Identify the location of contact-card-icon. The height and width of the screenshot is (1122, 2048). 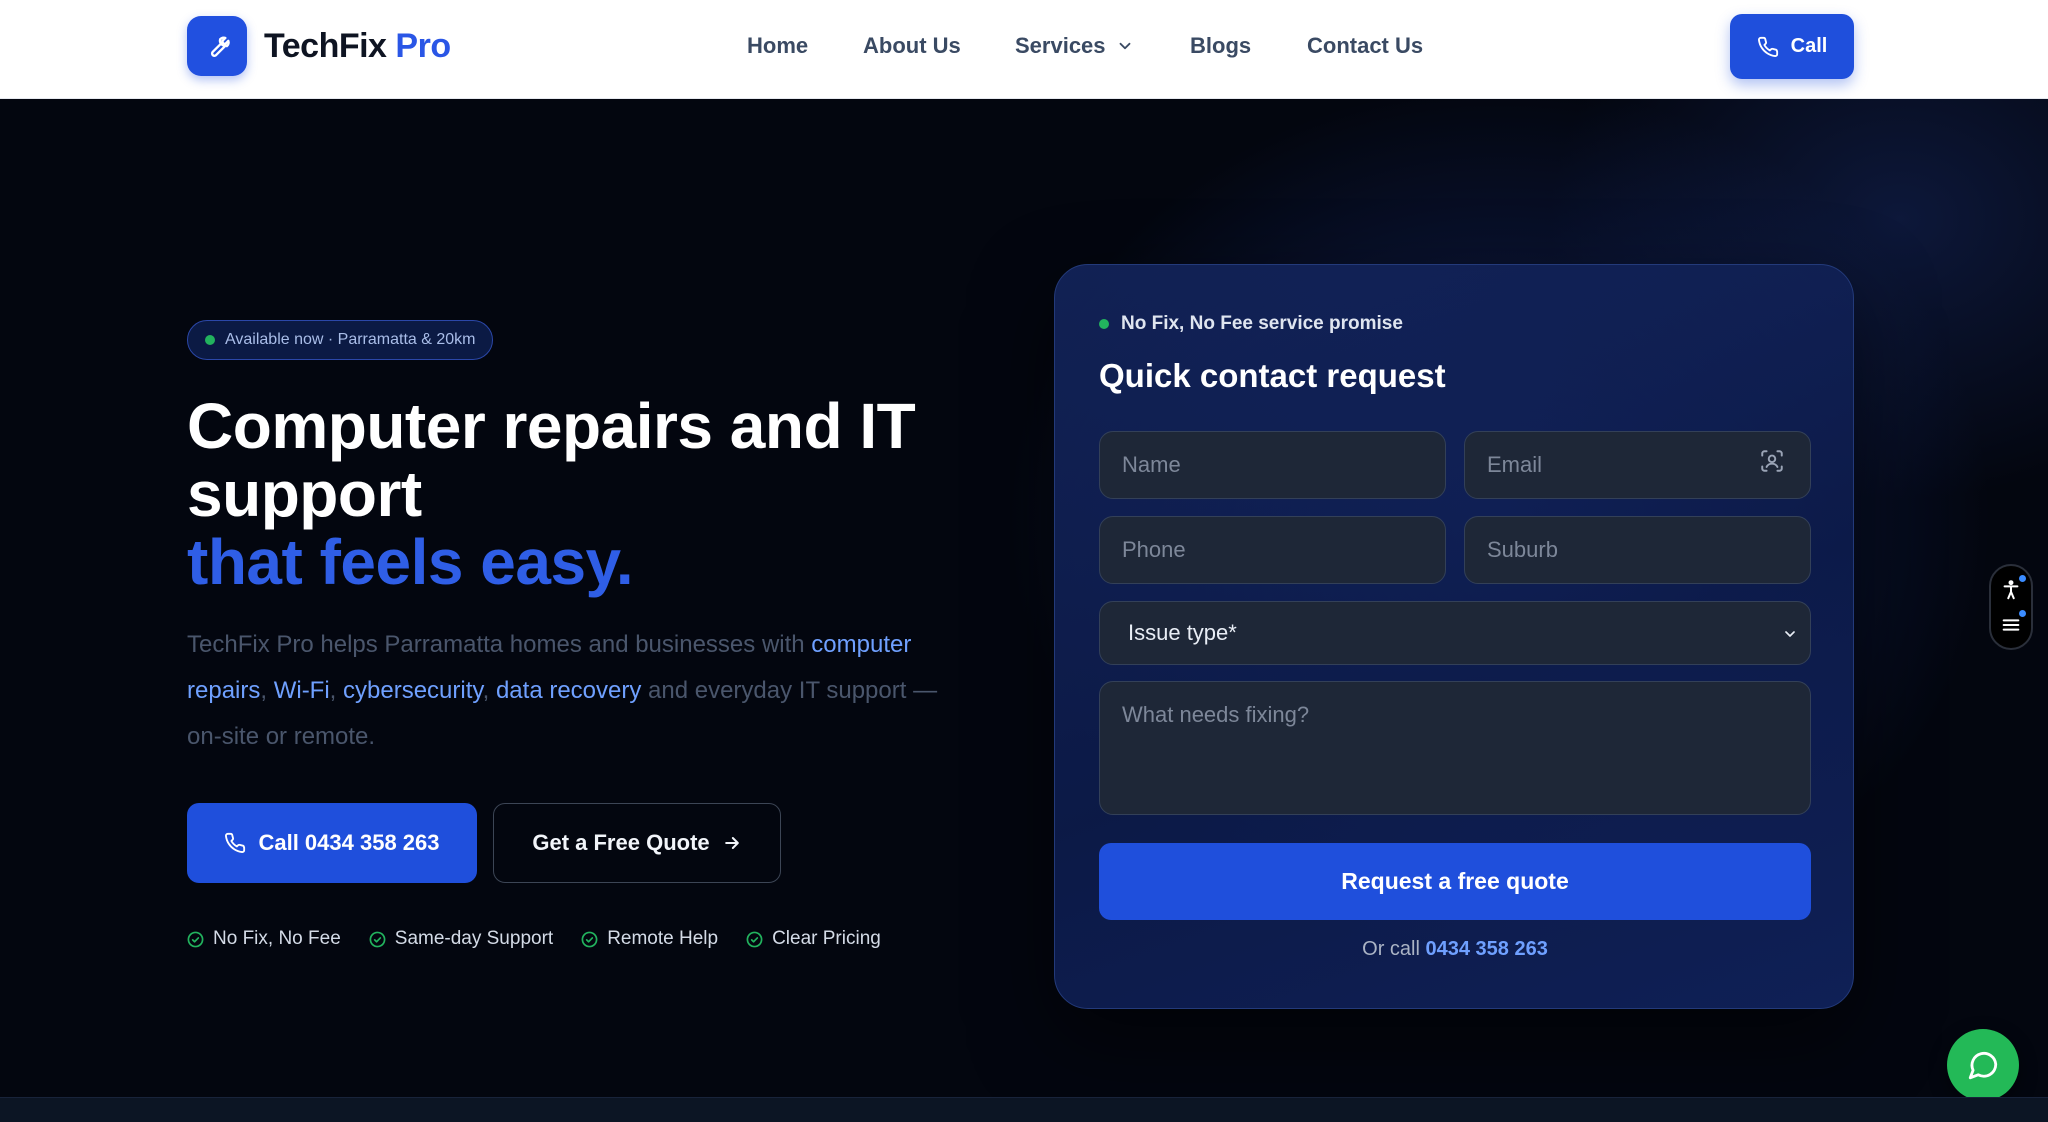
(1772, 461).